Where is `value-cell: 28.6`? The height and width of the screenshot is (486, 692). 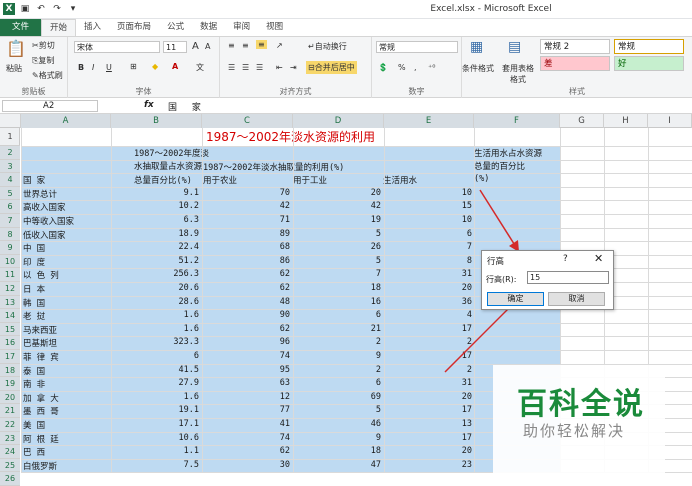
value-cell: 28.6 is located at coordinates (189, 302).